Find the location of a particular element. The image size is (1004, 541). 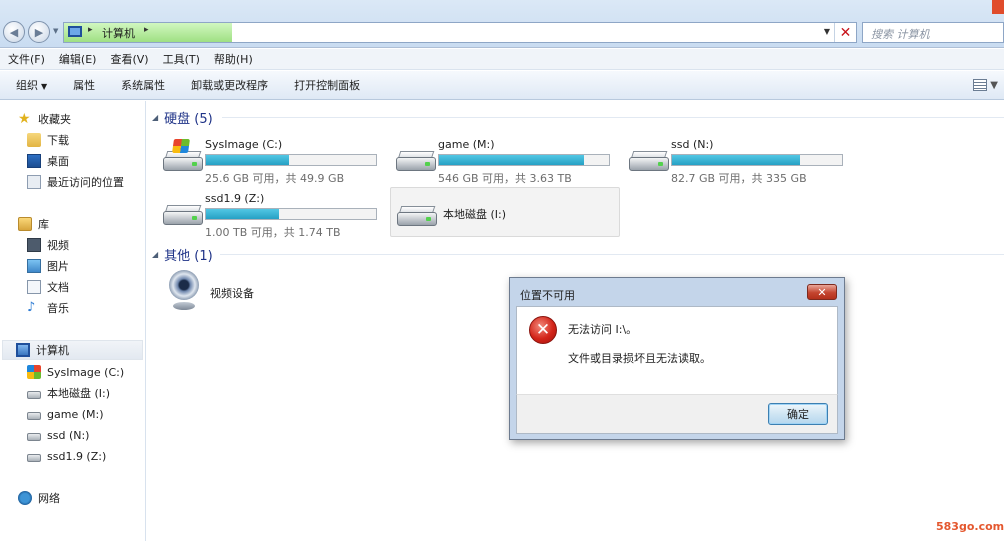

drive-name: ssd1.9 (Z:) is located at coordinates (235, 198).